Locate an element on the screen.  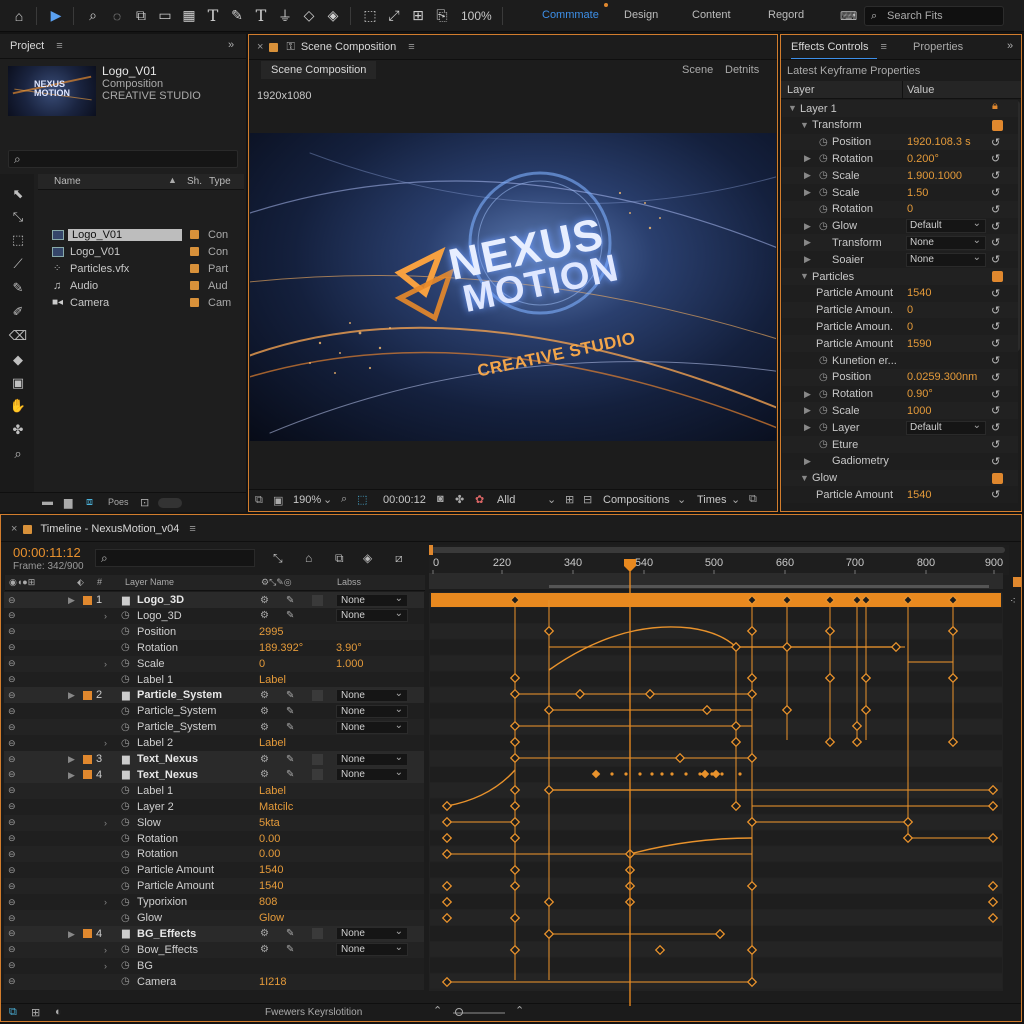
timeline-timecode: 00:00:11:12 is located at coordinates (47, 552).